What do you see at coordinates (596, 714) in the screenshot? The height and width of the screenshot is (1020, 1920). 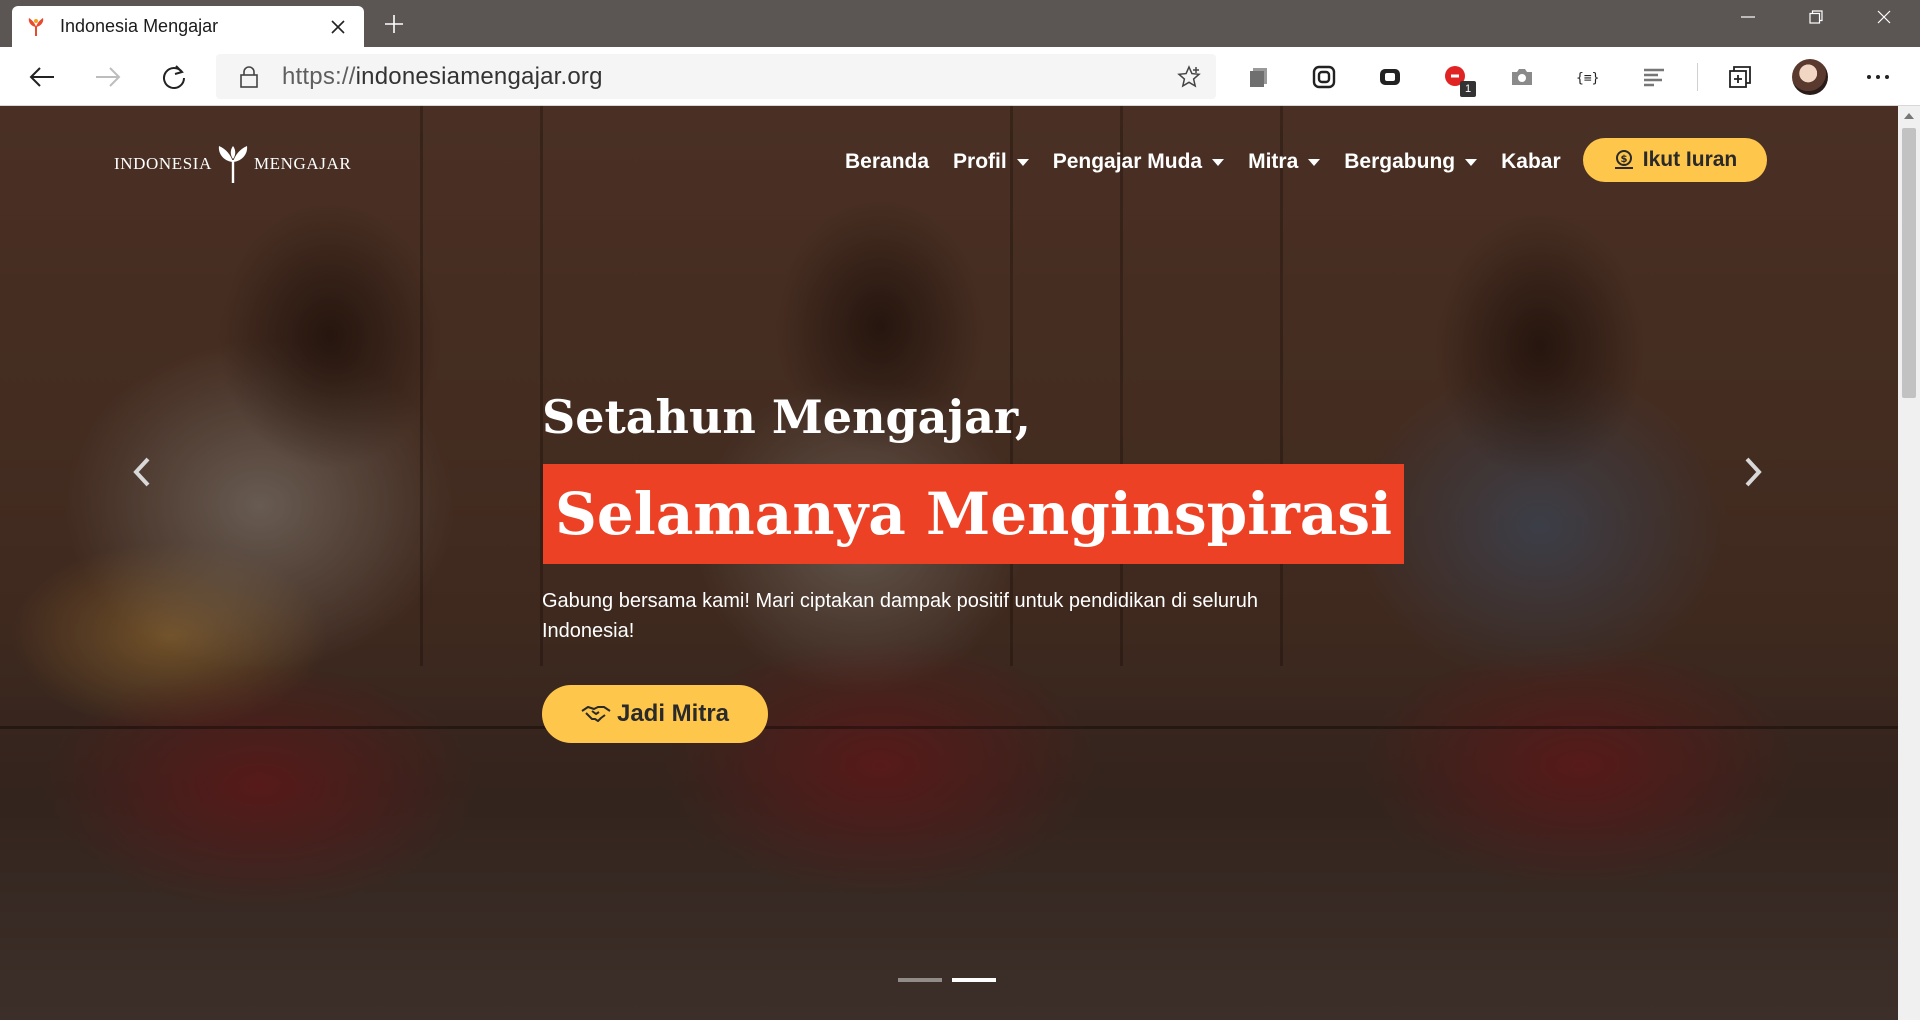 I see `handshake-icon` at bounding box center [596, 714].